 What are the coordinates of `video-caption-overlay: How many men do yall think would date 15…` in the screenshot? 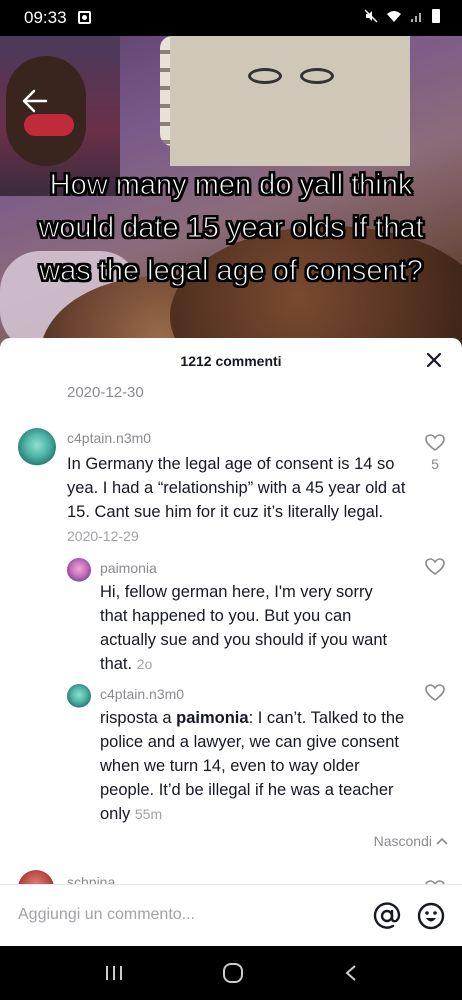 It's located at (231, 228).